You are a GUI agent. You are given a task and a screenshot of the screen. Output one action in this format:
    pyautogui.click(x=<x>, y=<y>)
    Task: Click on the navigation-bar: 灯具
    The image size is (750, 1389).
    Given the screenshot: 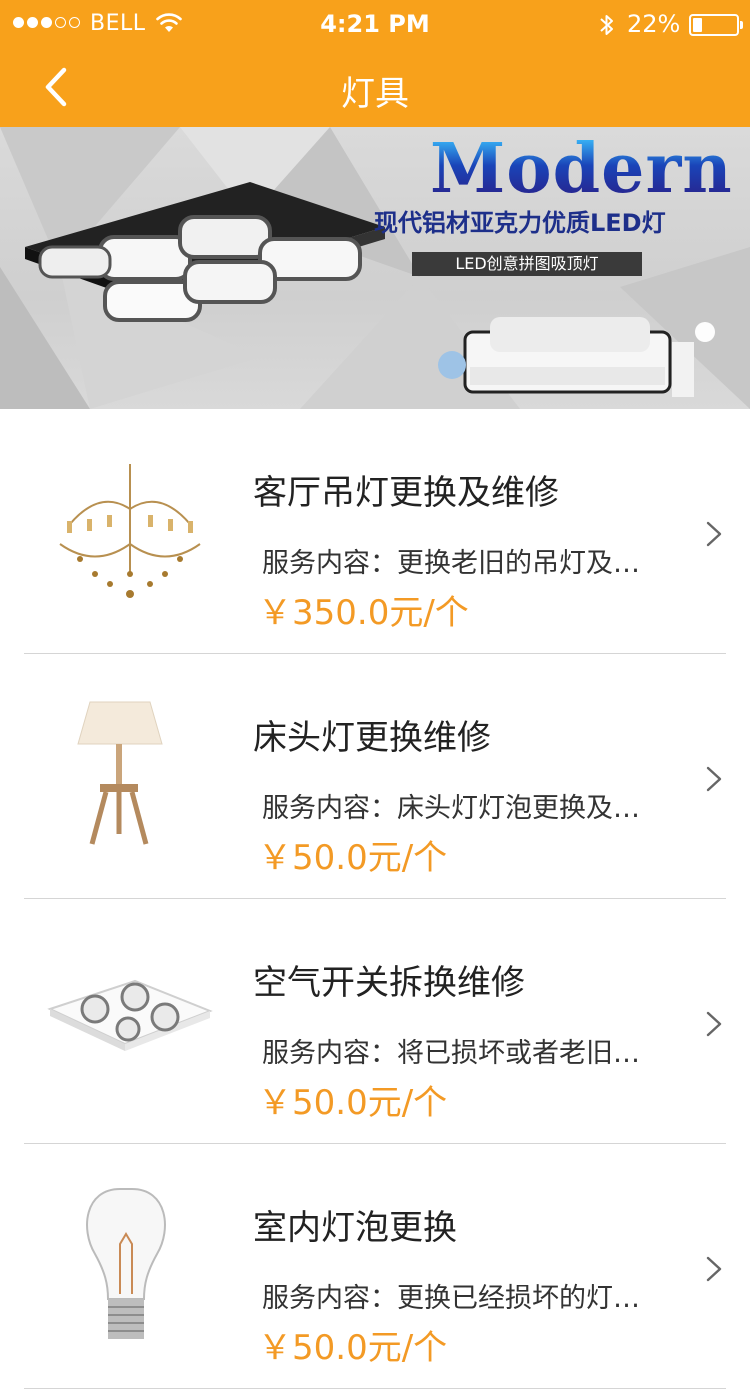 What is the action you would take?
    pyautogui.click(x=375, y=88)
    